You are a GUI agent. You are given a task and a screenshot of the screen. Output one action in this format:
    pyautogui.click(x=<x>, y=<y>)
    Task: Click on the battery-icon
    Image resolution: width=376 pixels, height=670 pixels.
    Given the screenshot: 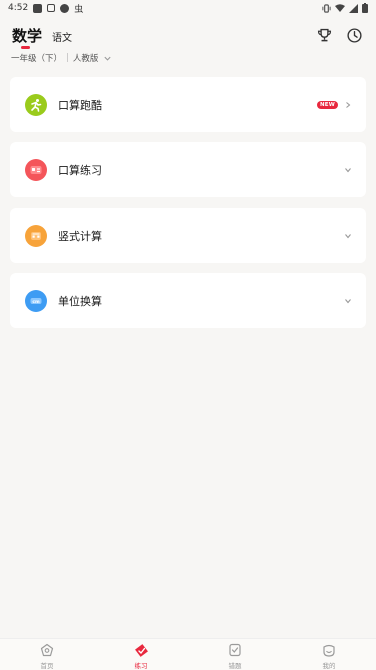 What is the action you would take?
    pyautogui.click(x=365, y=8)
    